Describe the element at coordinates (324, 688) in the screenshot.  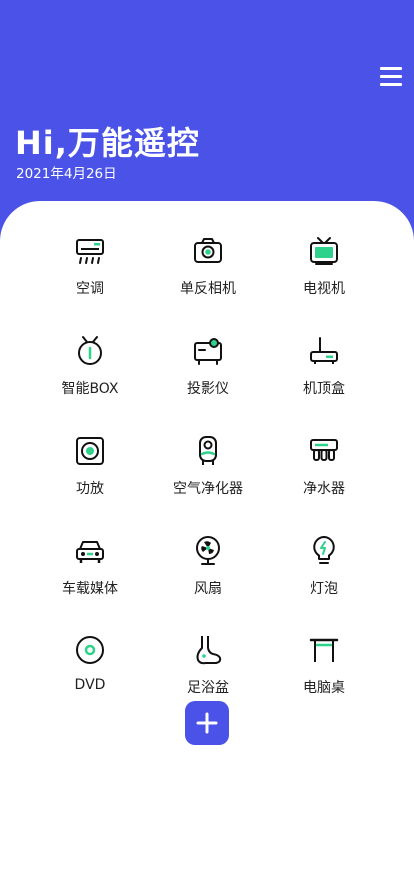
I see `device-label: 电脑桌` at that location.